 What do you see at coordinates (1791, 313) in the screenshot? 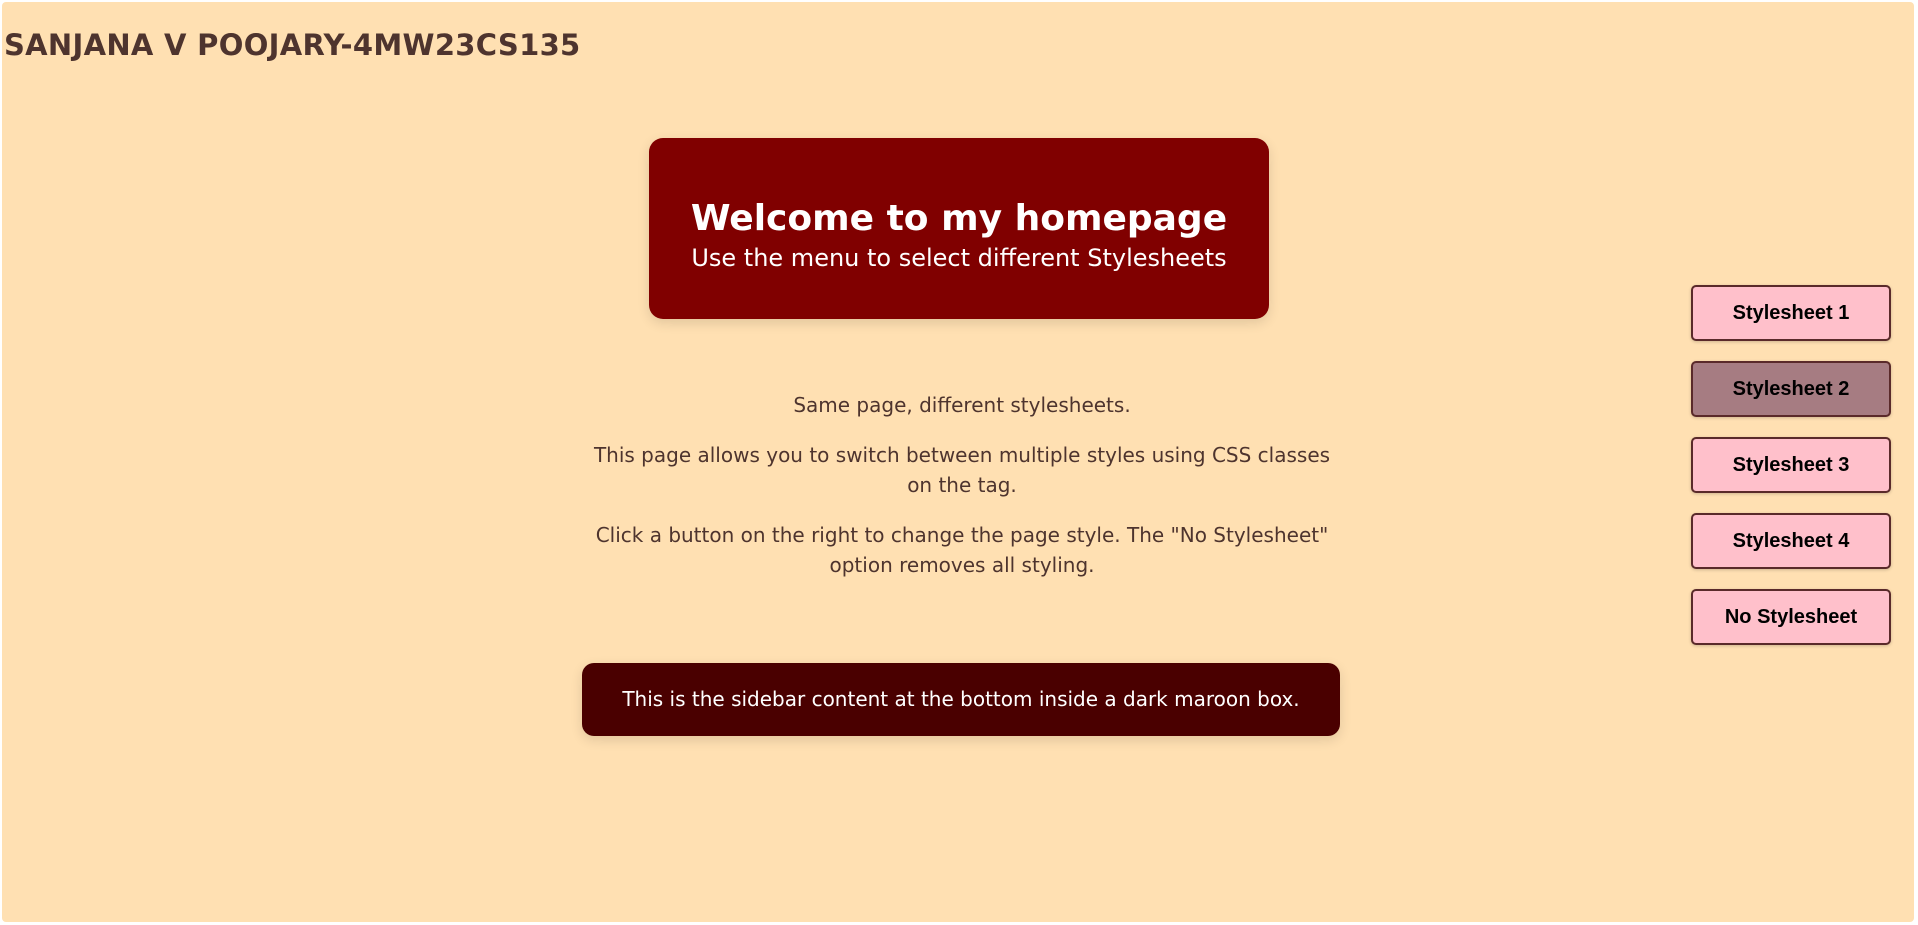
I see `stylesheet-1-button: Stylesheet 1` at bounding box center [1791, 313].